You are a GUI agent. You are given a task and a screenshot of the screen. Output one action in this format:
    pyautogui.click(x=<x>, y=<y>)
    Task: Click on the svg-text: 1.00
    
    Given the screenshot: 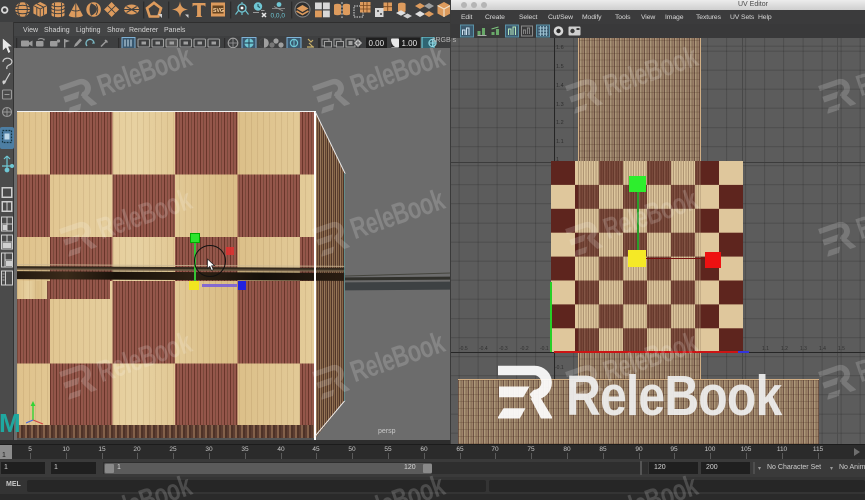 What is the action you would take?
    pyautogui.click(x=410, y=43)
    